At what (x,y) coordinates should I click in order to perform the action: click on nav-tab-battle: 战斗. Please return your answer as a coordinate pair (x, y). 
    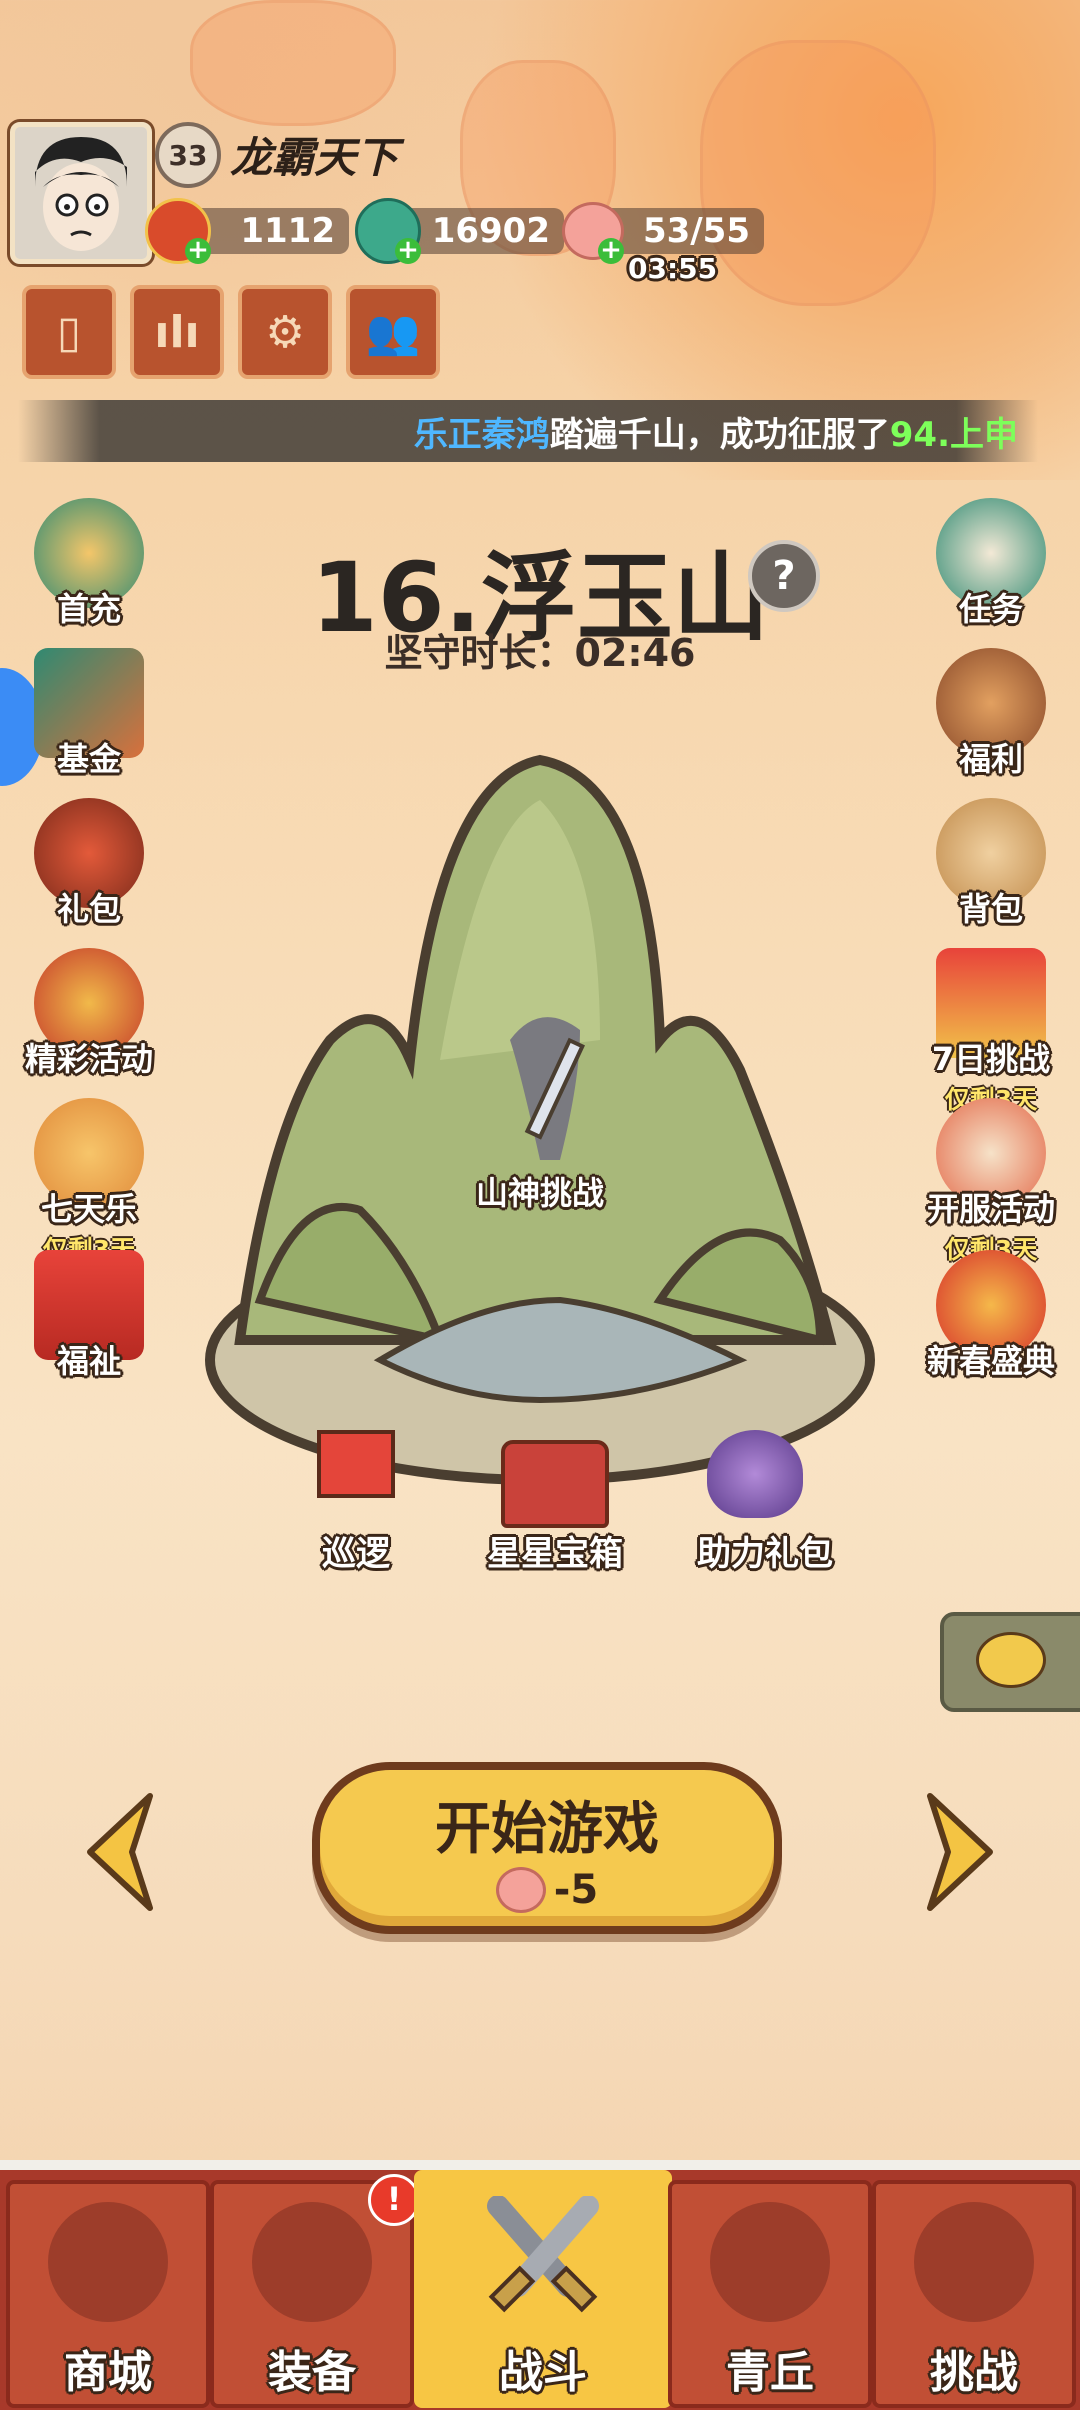
    Looking at the image, I should click on (543, 2289).